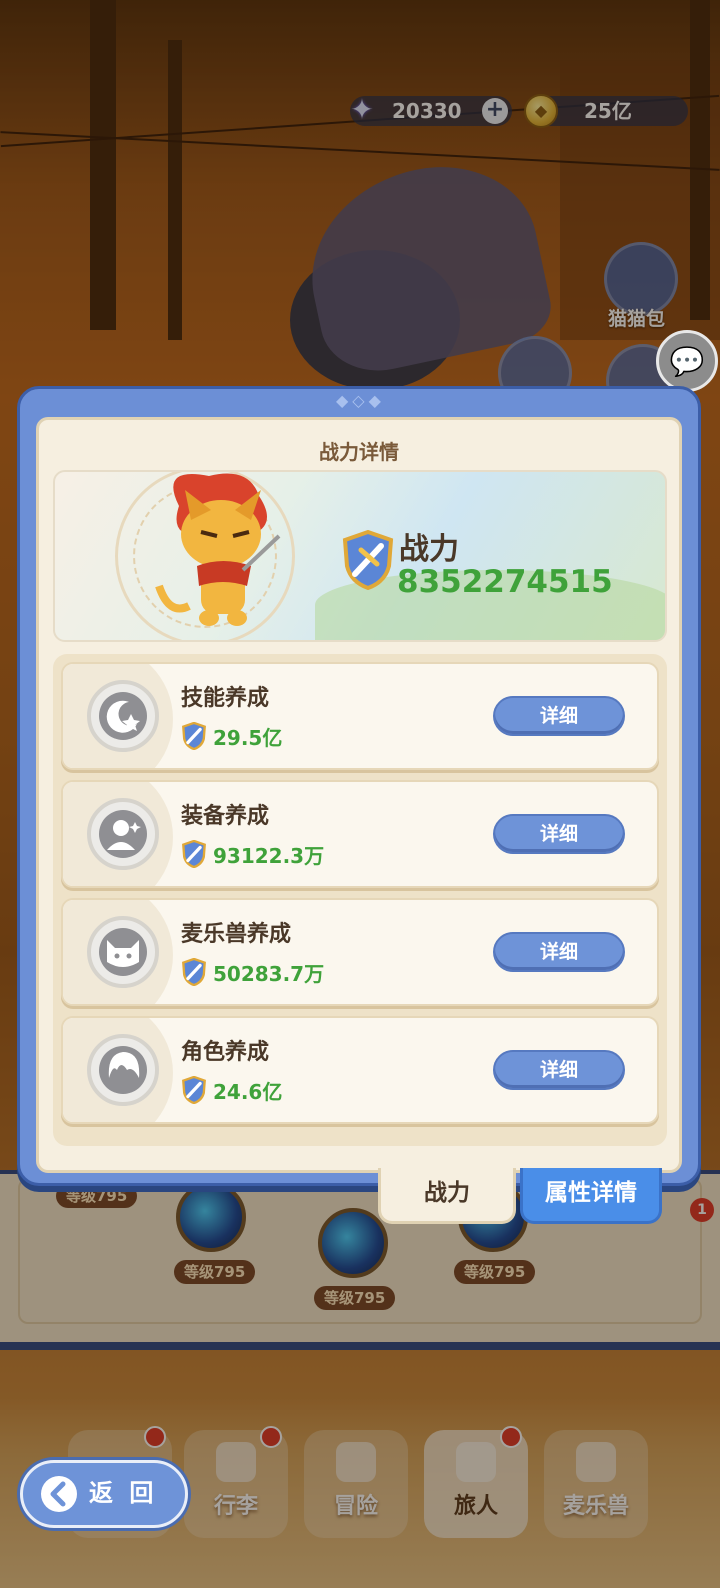 Image resolution: width=720 pixels, height=1588 pixels. I want to click on detail-button-equipment: 详细, so click(559, 834).